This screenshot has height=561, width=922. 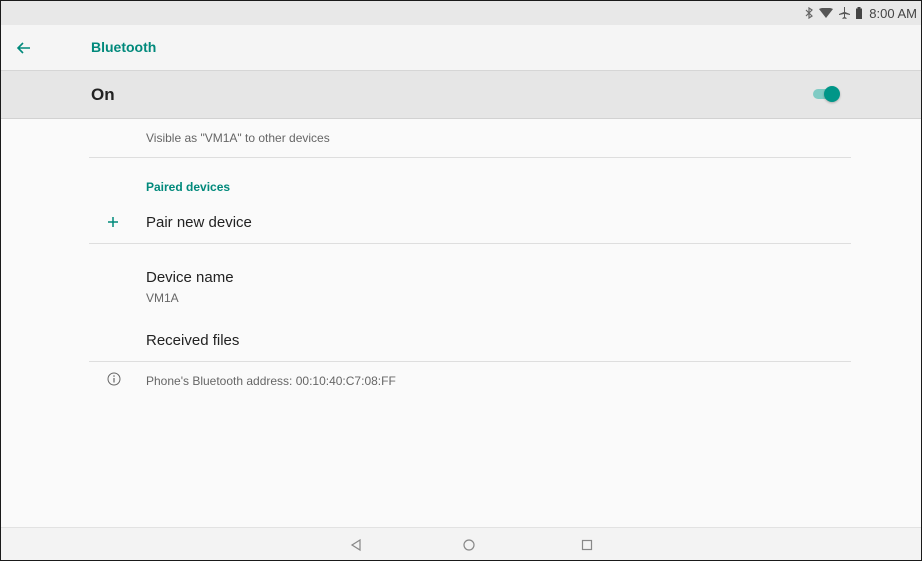 What do you see at coordinates (809, 13) in the screenshot?
I see `bluetooth-icon` at bounding box center [809, 13].